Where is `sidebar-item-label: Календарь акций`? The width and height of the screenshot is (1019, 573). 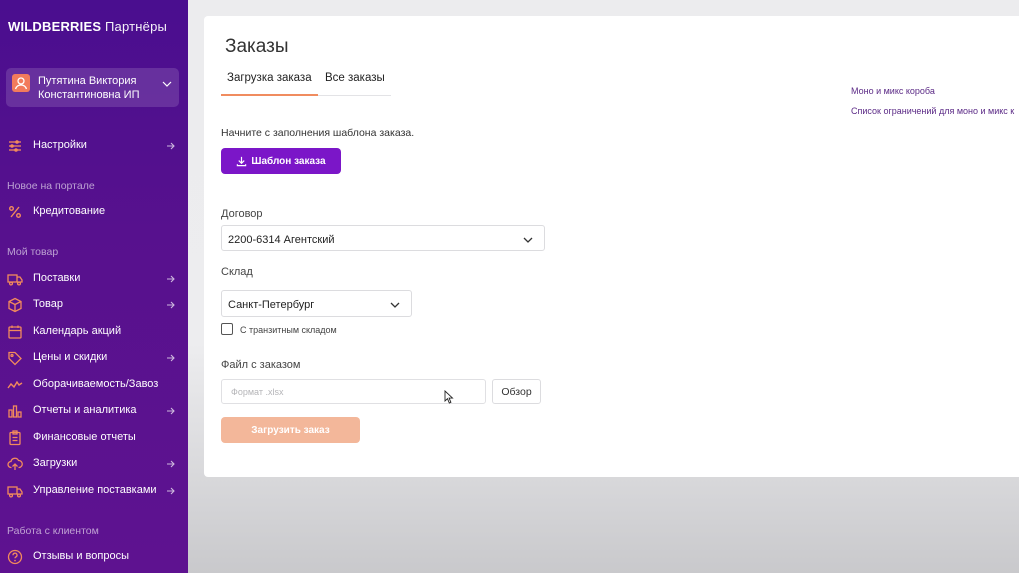
sidebar-item-label: Календарь акций is located at coordinates (77, 331).